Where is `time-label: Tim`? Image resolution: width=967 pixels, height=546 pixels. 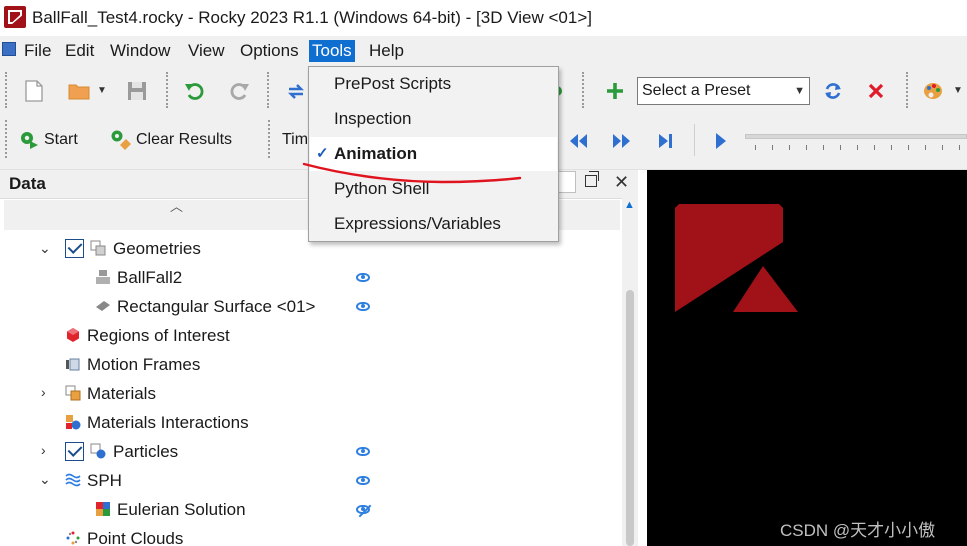 time-label: Tim is located at coordinates (295, 139).